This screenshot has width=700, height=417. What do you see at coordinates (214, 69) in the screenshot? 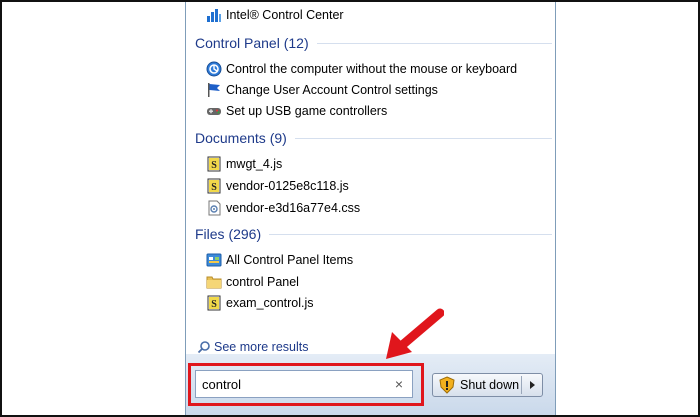
I see `ease-of-access-icon` at bounding box center [214, 69].